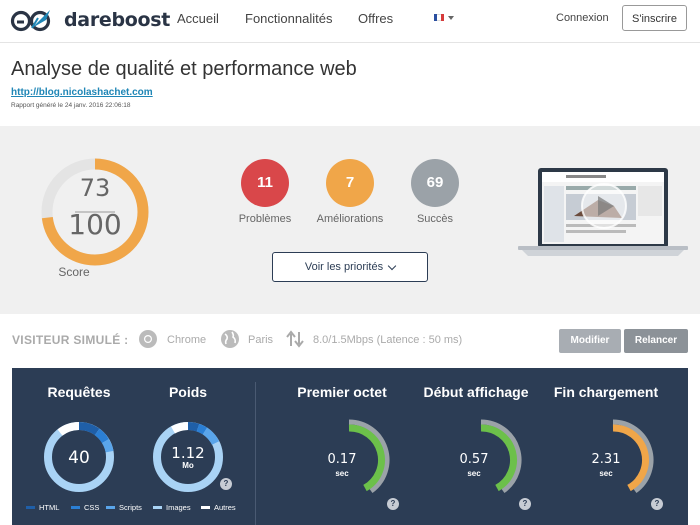 This screenshot has height=525, width=700. What do you see at coordinates (288, 18) in the screenshot?
I see `nav-fonctionnalites: Fonctionnalités` at bounding box center [288, 18].